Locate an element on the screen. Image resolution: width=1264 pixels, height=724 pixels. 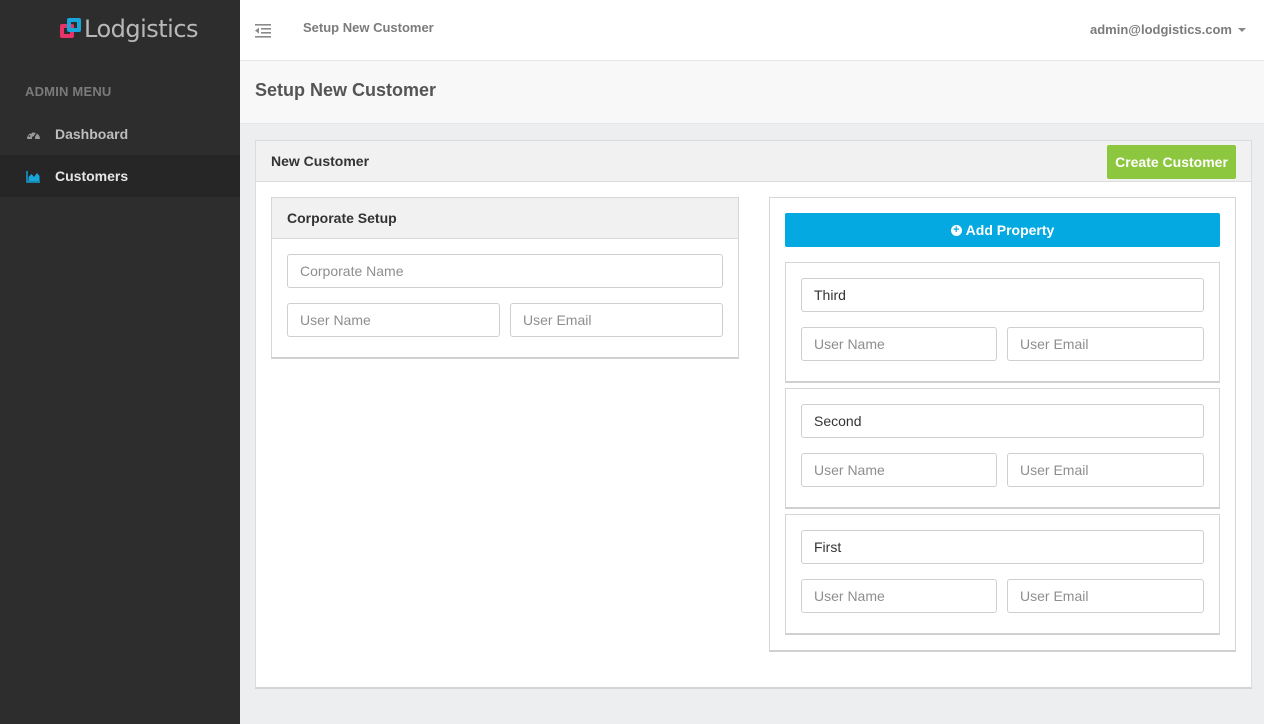
corporate-setup-title: Corporate Setup is located at coordinates (505, 218).